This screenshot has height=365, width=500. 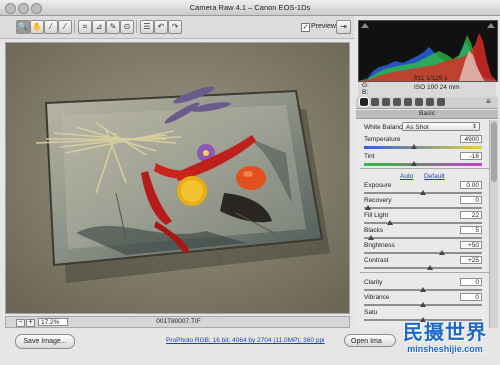 I want to click on exposure-value-field: 0.00, so click(x=471, y=185).